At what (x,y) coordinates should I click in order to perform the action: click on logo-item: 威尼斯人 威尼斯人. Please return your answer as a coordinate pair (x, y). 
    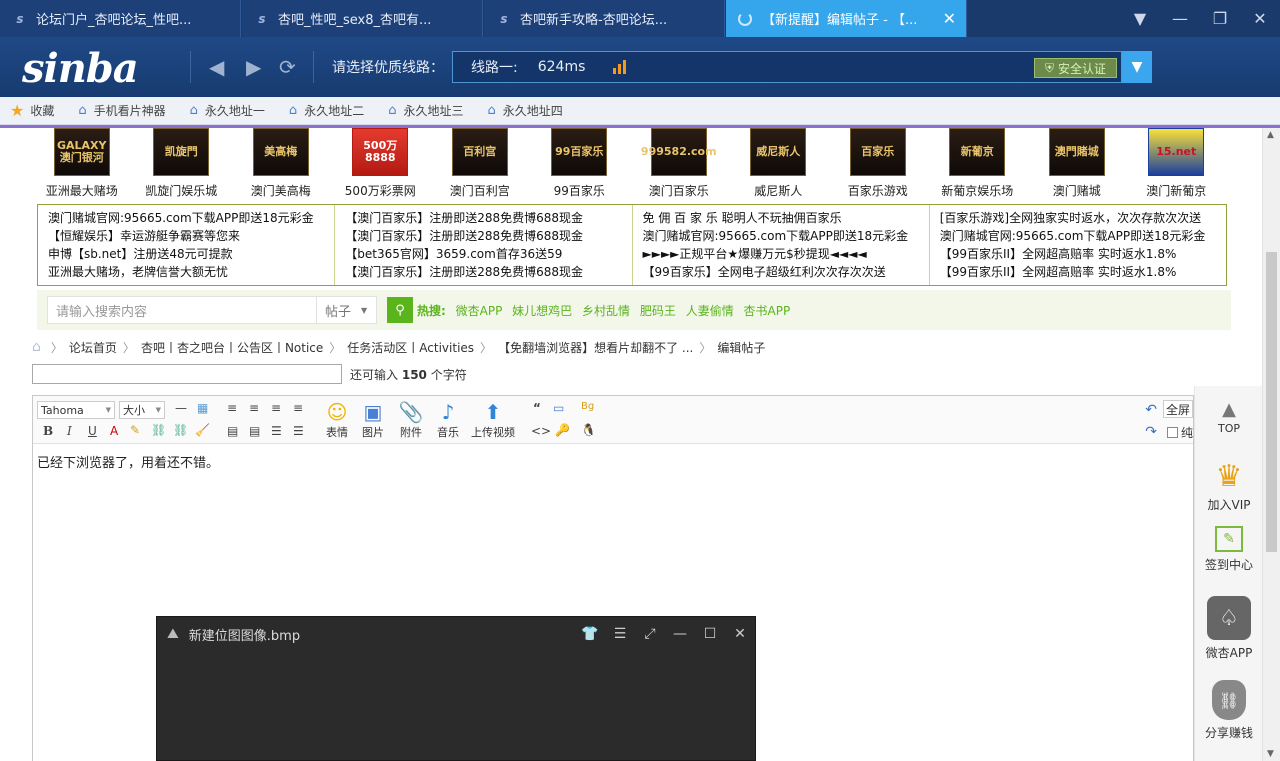
    Looking at the image, I should click on (779, 164).